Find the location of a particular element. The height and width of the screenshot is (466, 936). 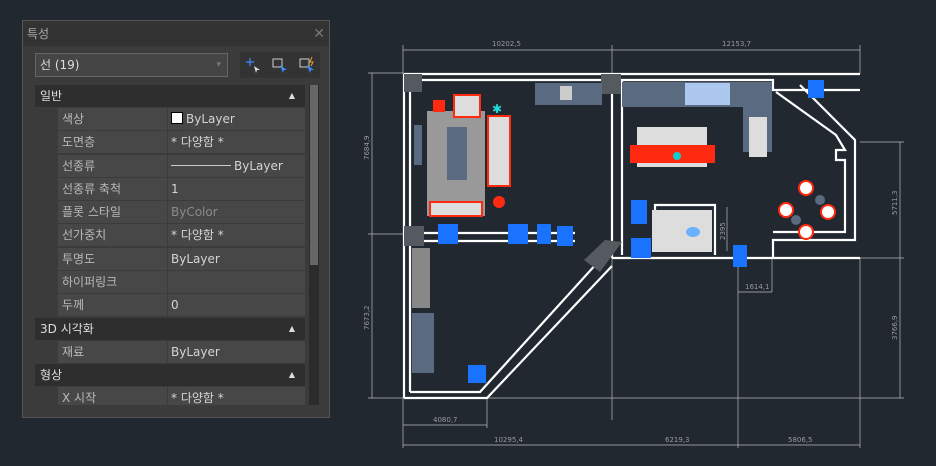

close-icon: ✕ is located at coordinates (319, 34).